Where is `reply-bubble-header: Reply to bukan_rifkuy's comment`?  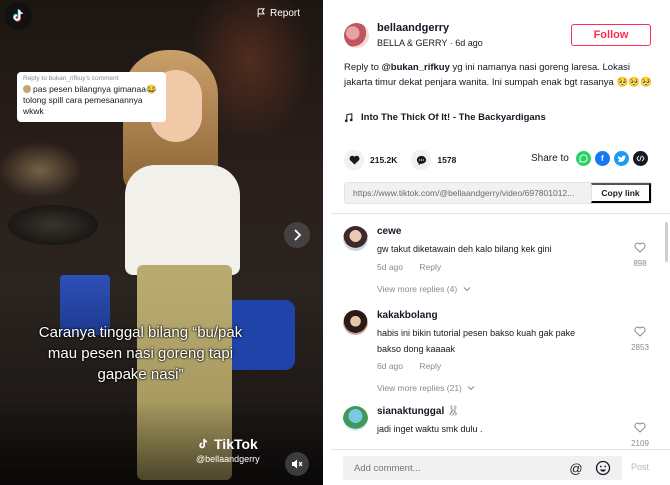
reply-bubble-header: Reply to bukan_rifkuy's comment is located at coordinates (71, 78).